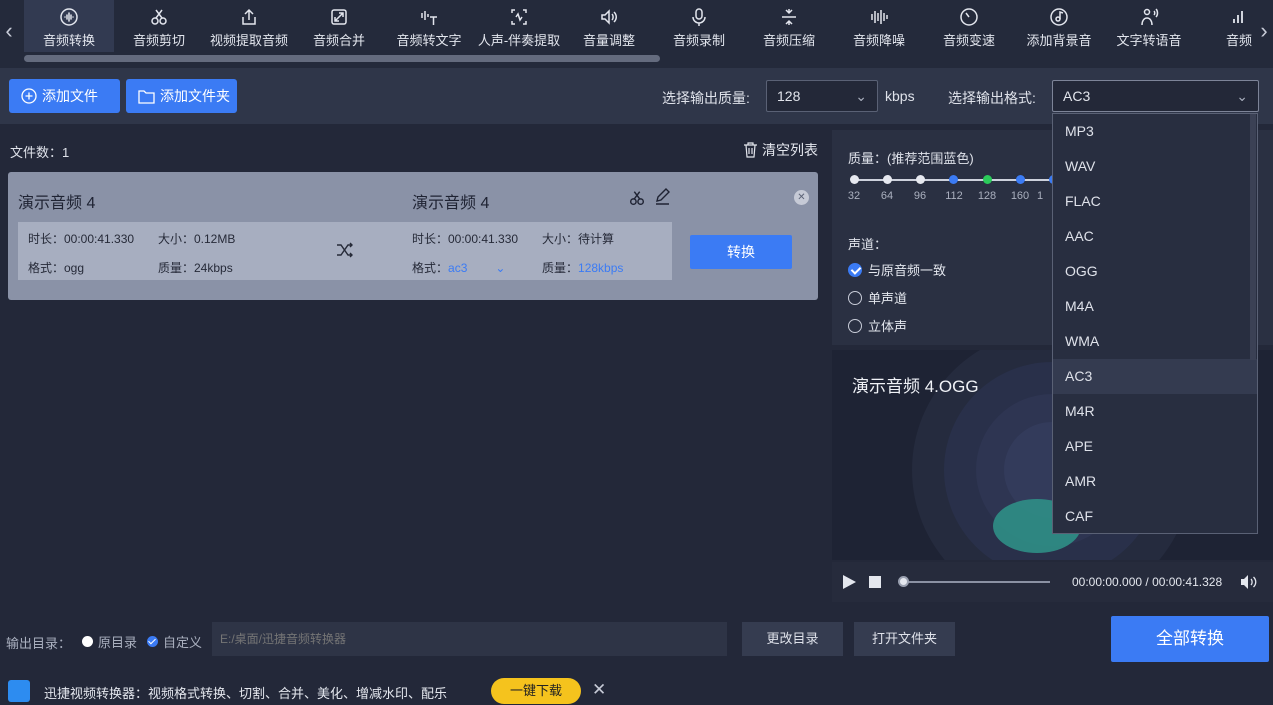 This screenshot has height=705, width=1273. What do you see at coordinates (1155, 411) in the screenshot?
I see `format-option-m4r: M4R` at bounding box center [1155, 411].